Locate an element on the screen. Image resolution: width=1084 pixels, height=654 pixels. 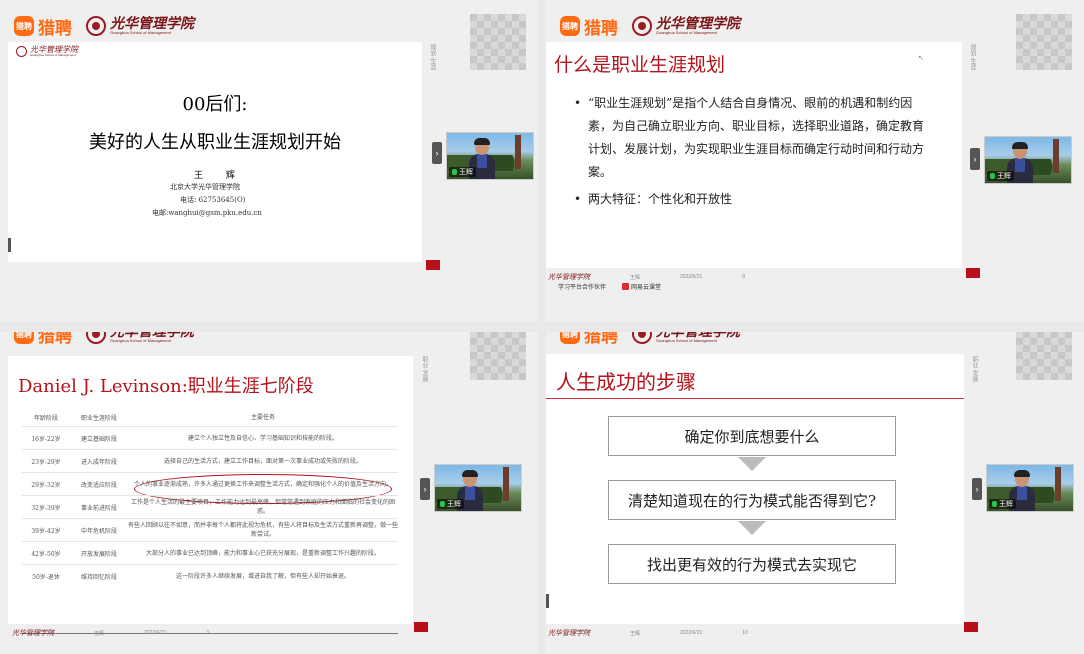
slide-title-line-2: 美好的人生从职业生涯规划开始 is located at coordinates (215, 142).